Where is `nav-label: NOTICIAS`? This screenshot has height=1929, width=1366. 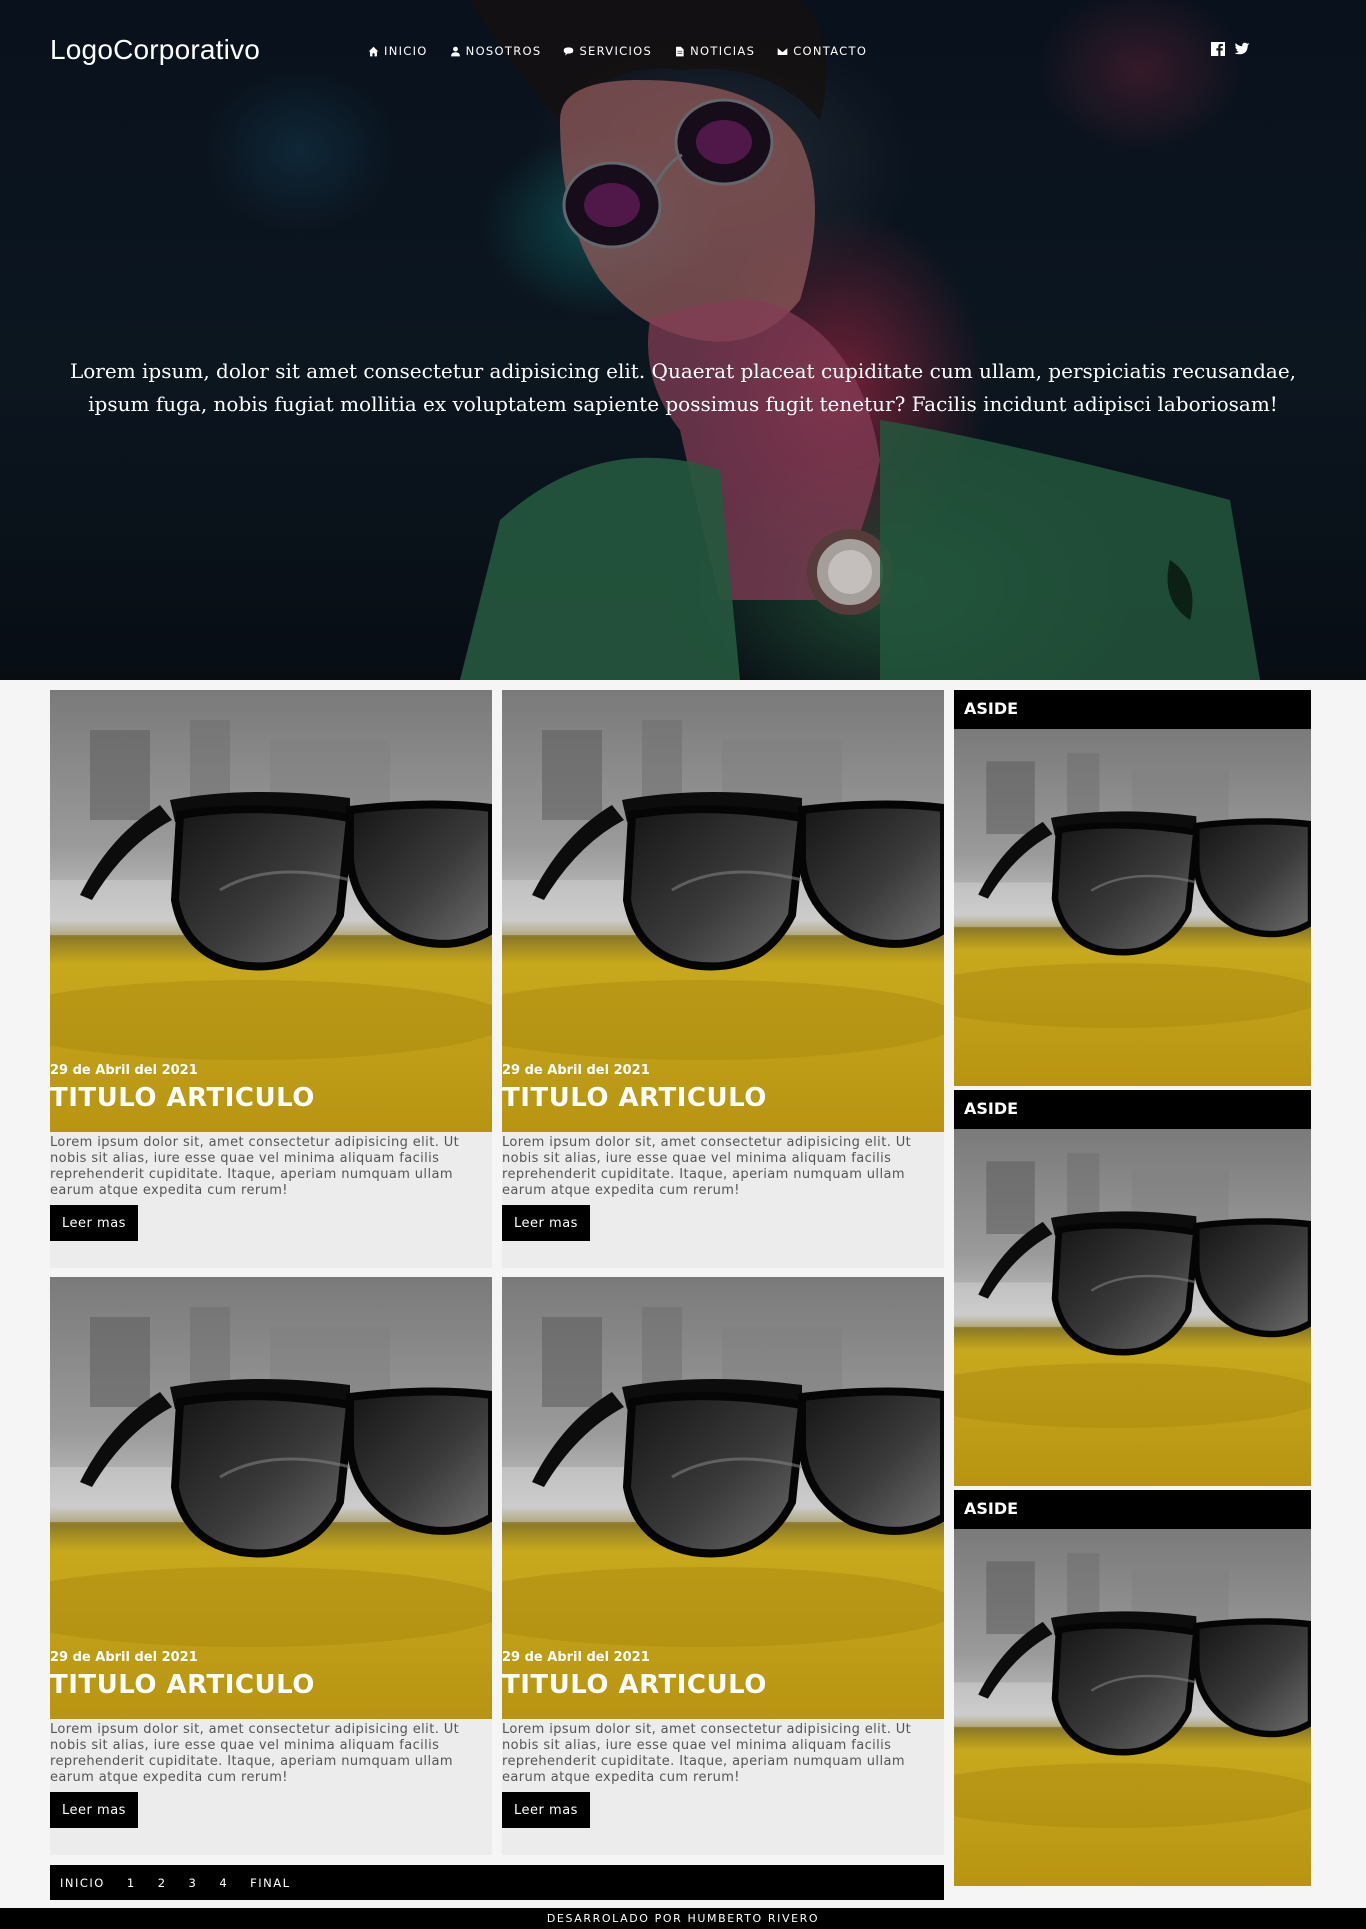
nav-label: NOTICIAS is located at coordinates (723, 51).